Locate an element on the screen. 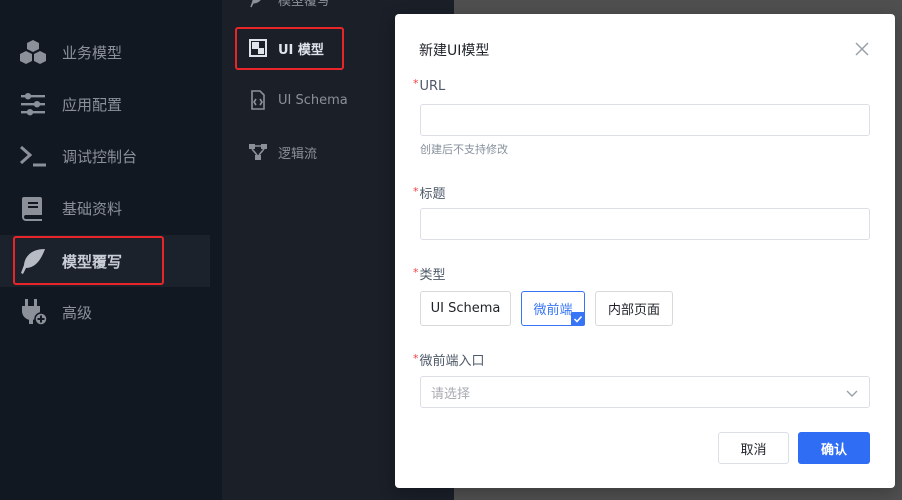 Image resolution: width=902 pixels, height=500 pixels. type-option-internal-page: 内部页面 is located at coordinates (634, 308).